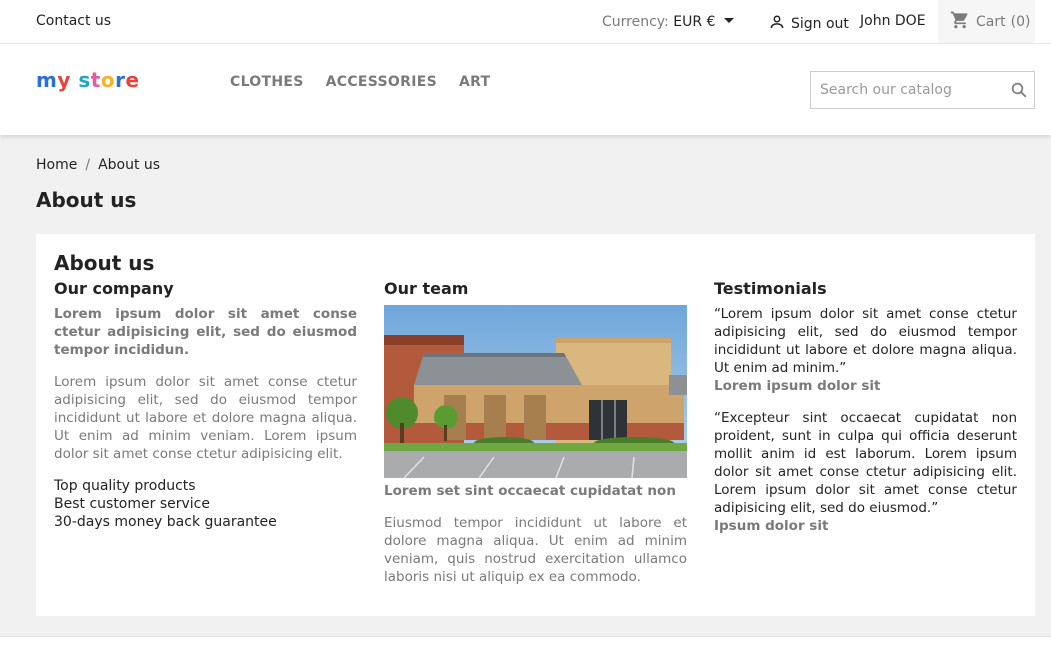 Image resolution: width=1051 pixels, height=647 pixels. What do you see at coordinates (797, 386) in the screenshot?
I see `testimonial-author: Lorem ipsum dolor sit` at bounding box center [797, 386].